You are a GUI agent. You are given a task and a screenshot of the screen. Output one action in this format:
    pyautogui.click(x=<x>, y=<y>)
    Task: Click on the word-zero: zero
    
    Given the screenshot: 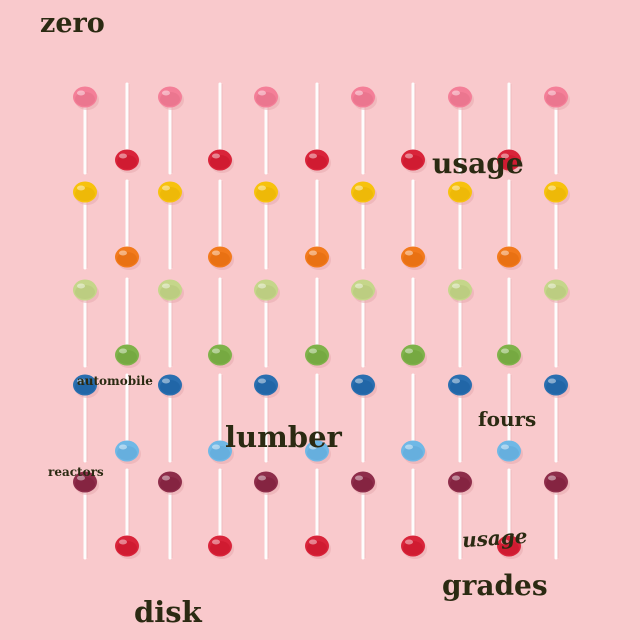 What is the action you would take?
    pyautogui.click(x=72, y=23)
    